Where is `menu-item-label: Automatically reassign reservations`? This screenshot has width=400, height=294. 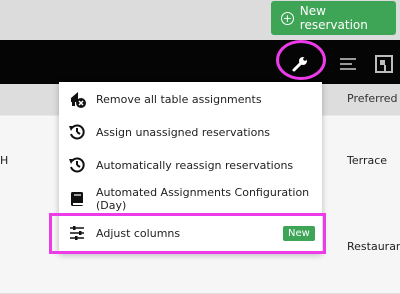
menu-item-label: Automatically reassign reservations is located at coordinates (195, 165).